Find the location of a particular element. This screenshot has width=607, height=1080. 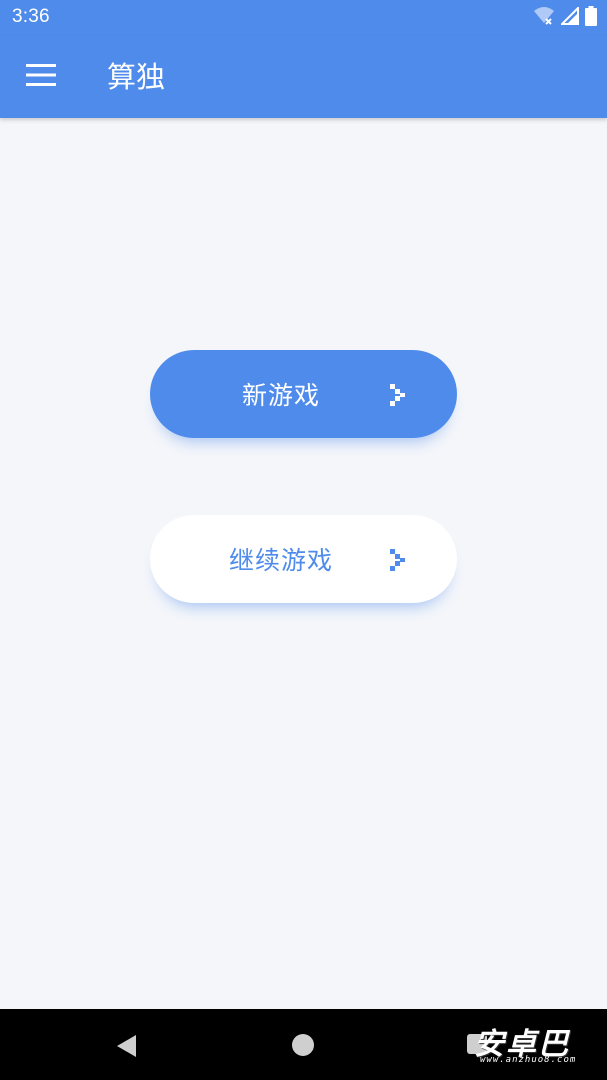

navigation-bar: 安卓巴 www.anzhuo8.com is located at coordinates (303, 1044).